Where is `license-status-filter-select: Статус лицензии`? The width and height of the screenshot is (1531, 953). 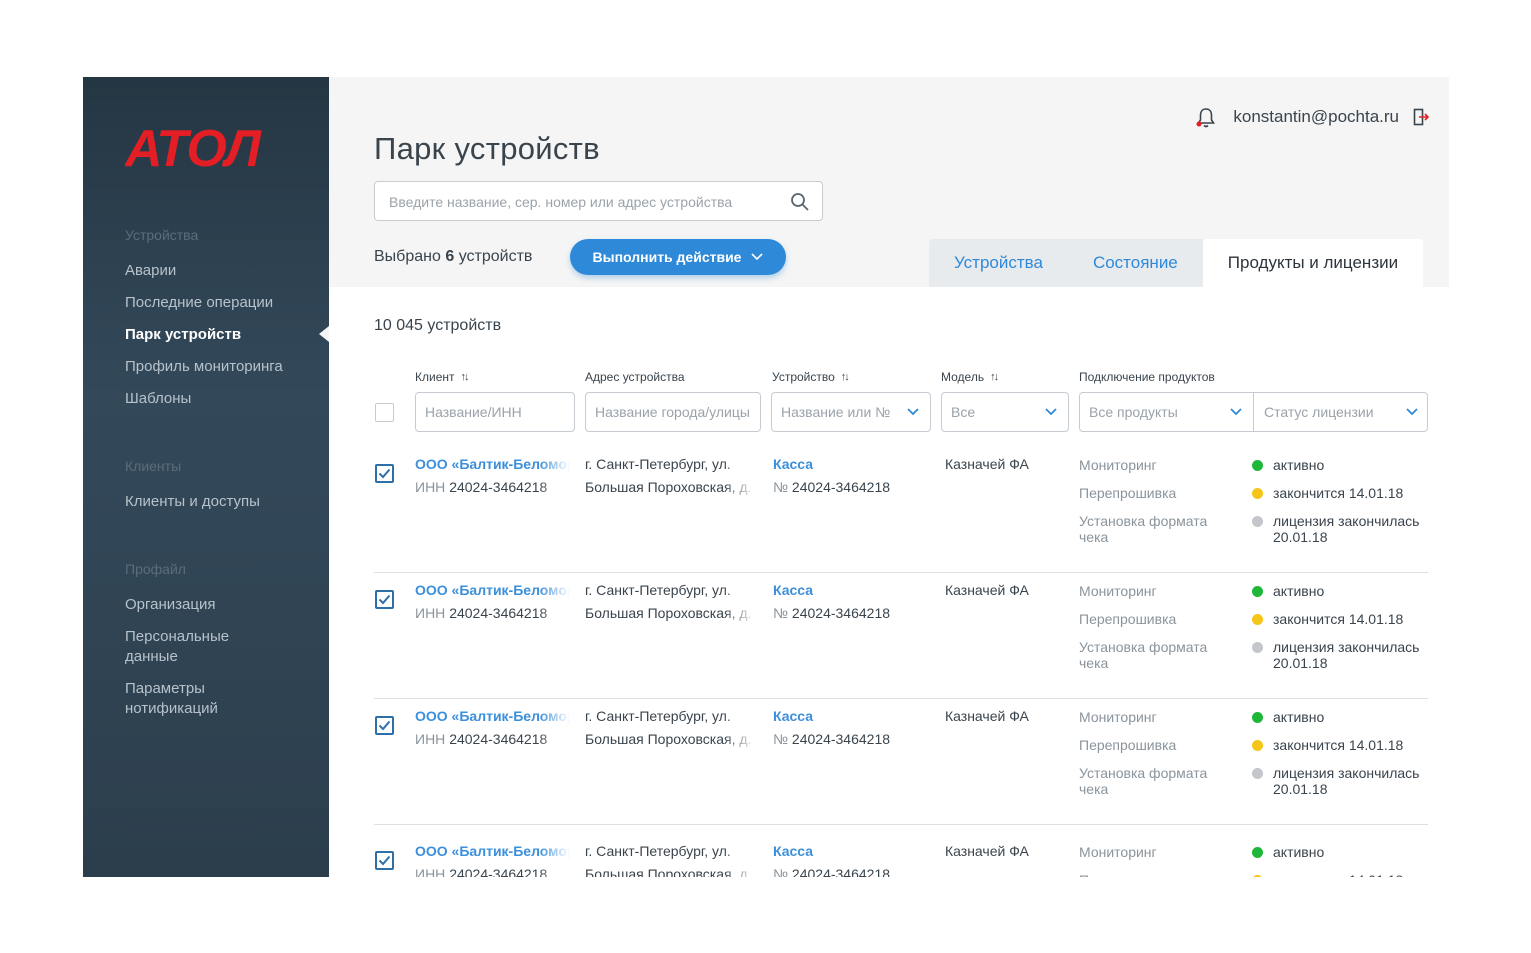
license-status-filter-select: Статус лицензии is located at coordinates (1341, 412).